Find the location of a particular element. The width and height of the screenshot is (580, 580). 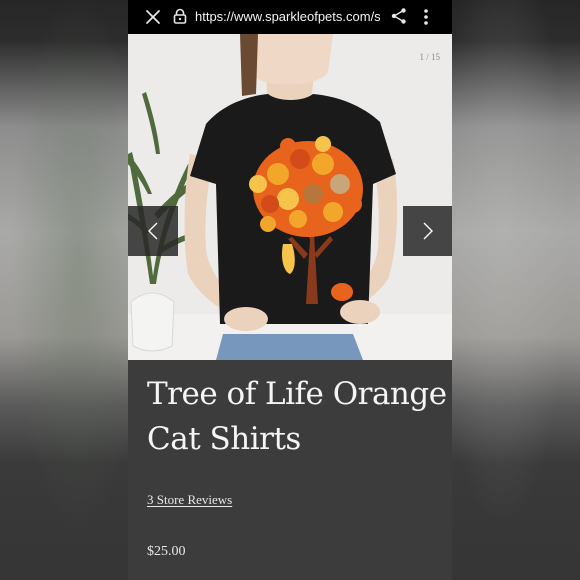

image-counter: 1 / 15 is located at coordinates (429, 57).